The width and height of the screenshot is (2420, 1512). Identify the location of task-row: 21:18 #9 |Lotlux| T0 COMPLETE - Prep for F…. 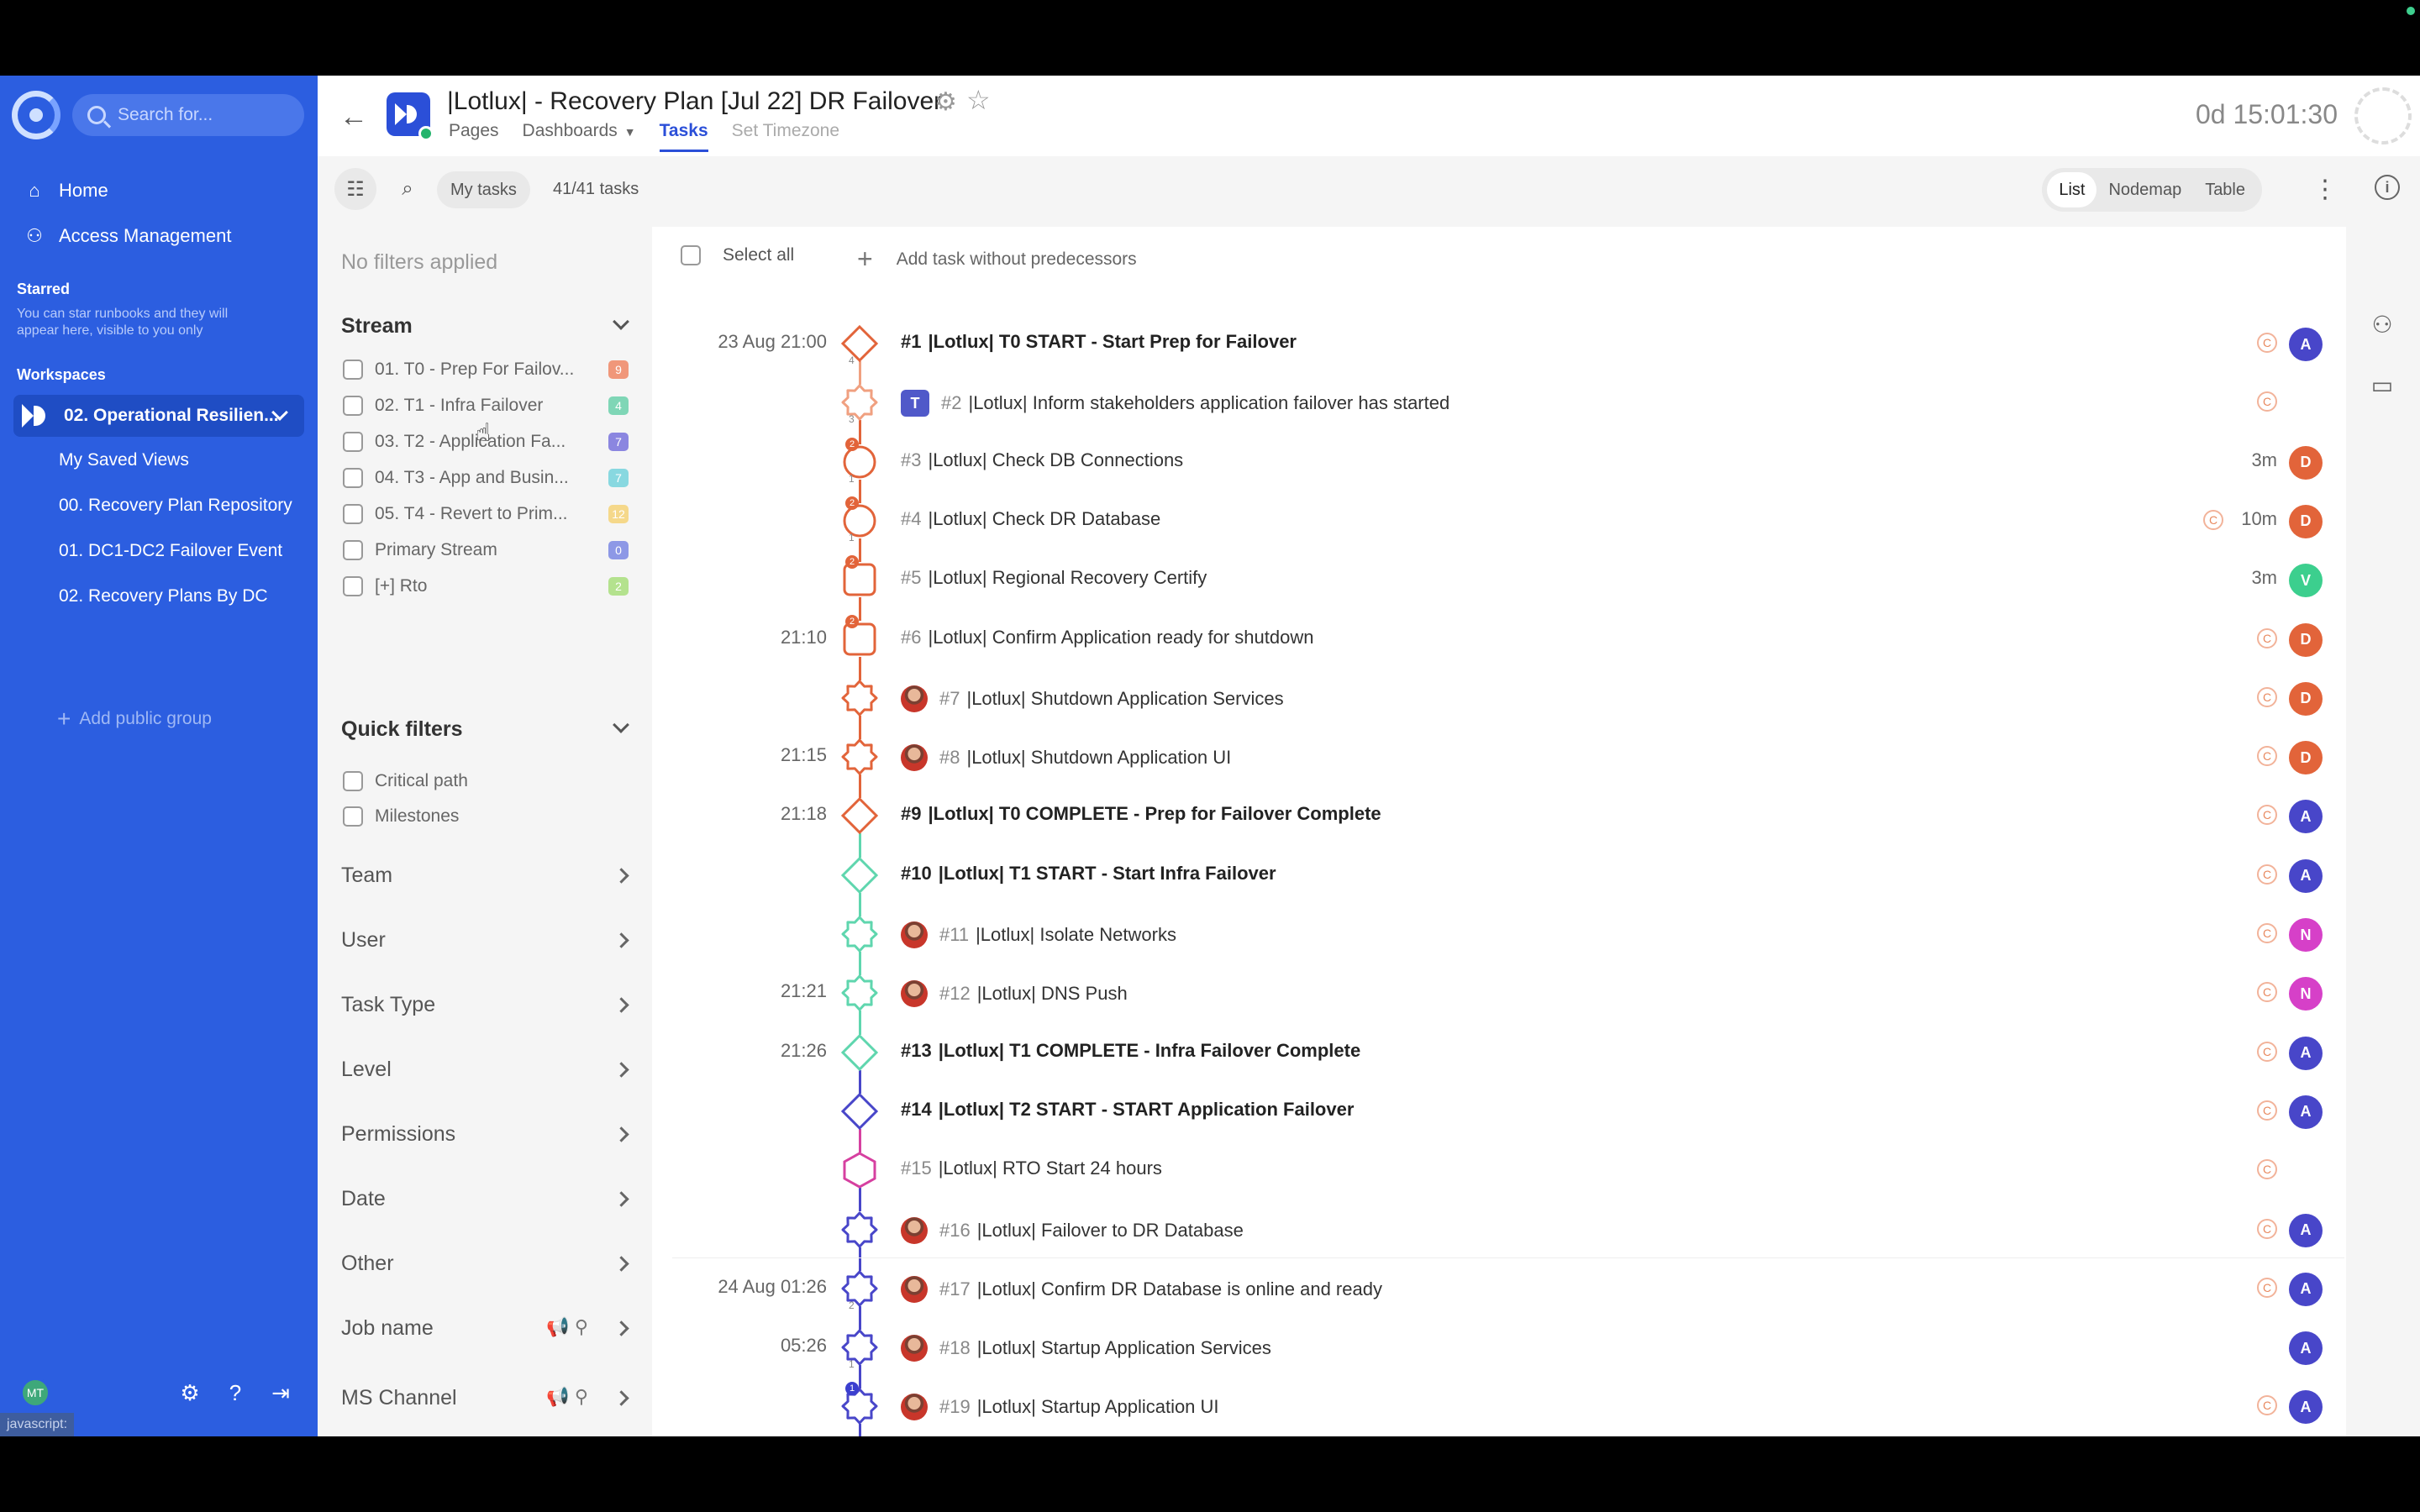
(1499, 815).